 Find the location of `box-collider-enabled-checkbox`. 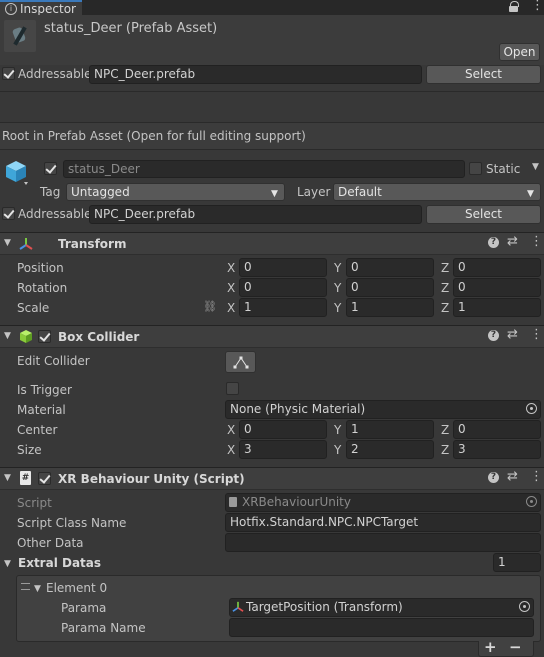

box-collider-enabled-checkbox is located at coordinates (44, 336).